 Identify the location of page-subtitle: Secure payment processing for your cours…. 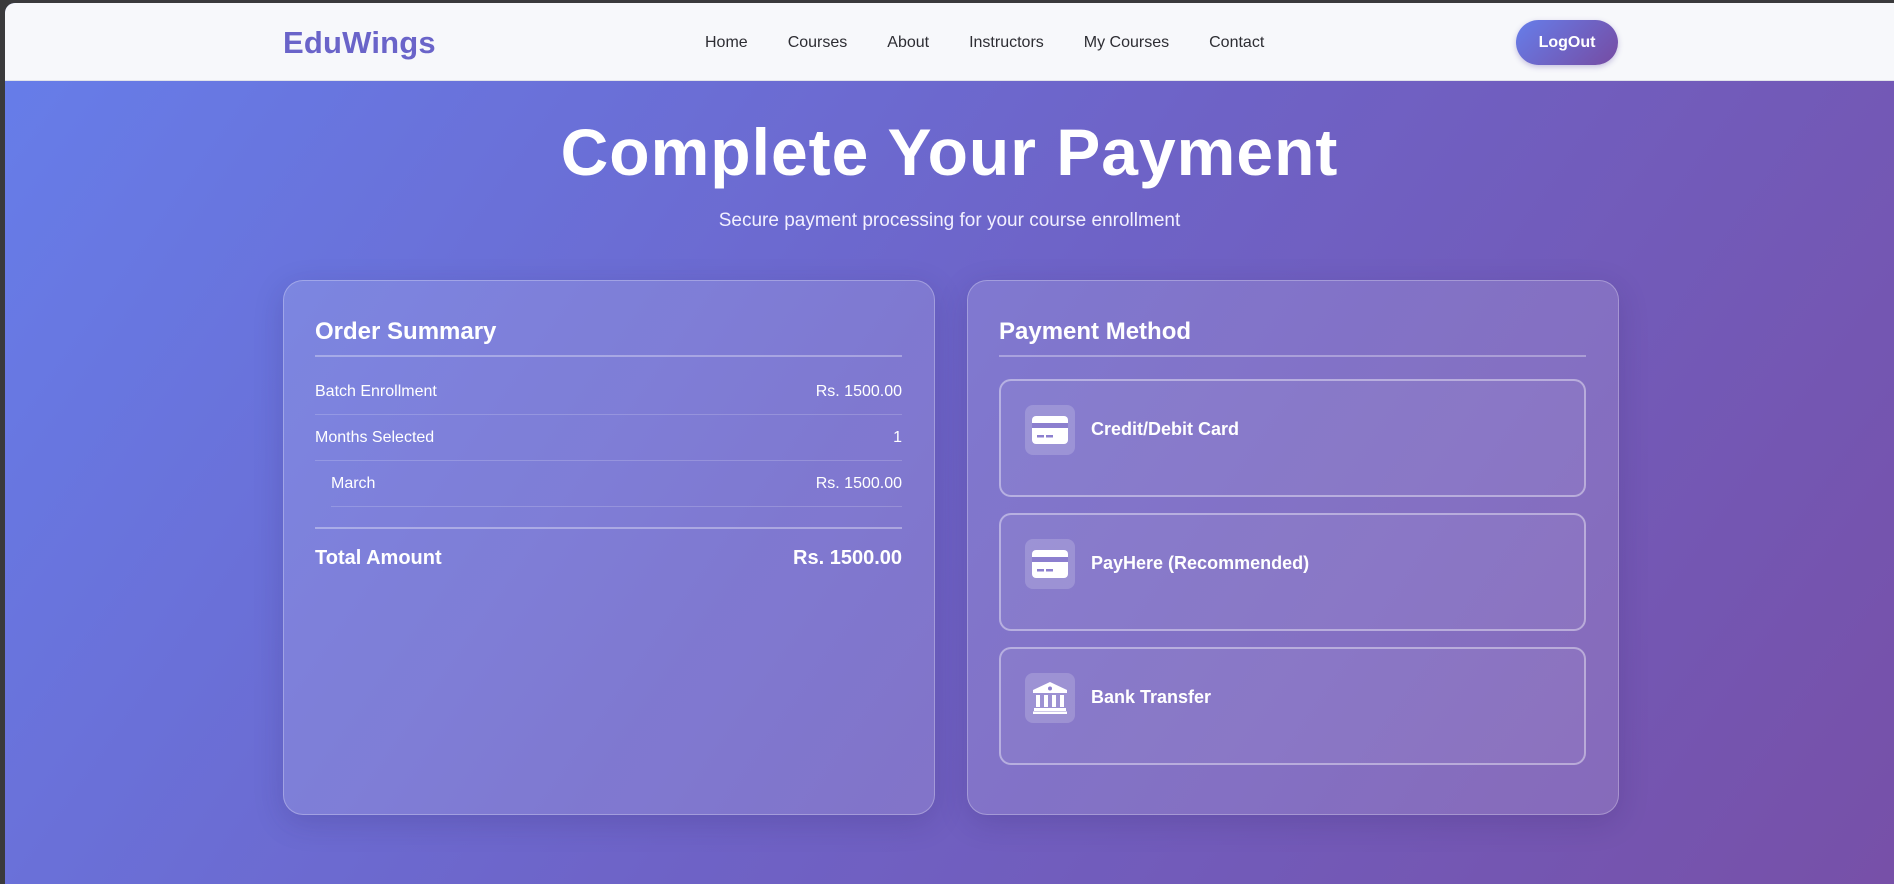
(949, 220).